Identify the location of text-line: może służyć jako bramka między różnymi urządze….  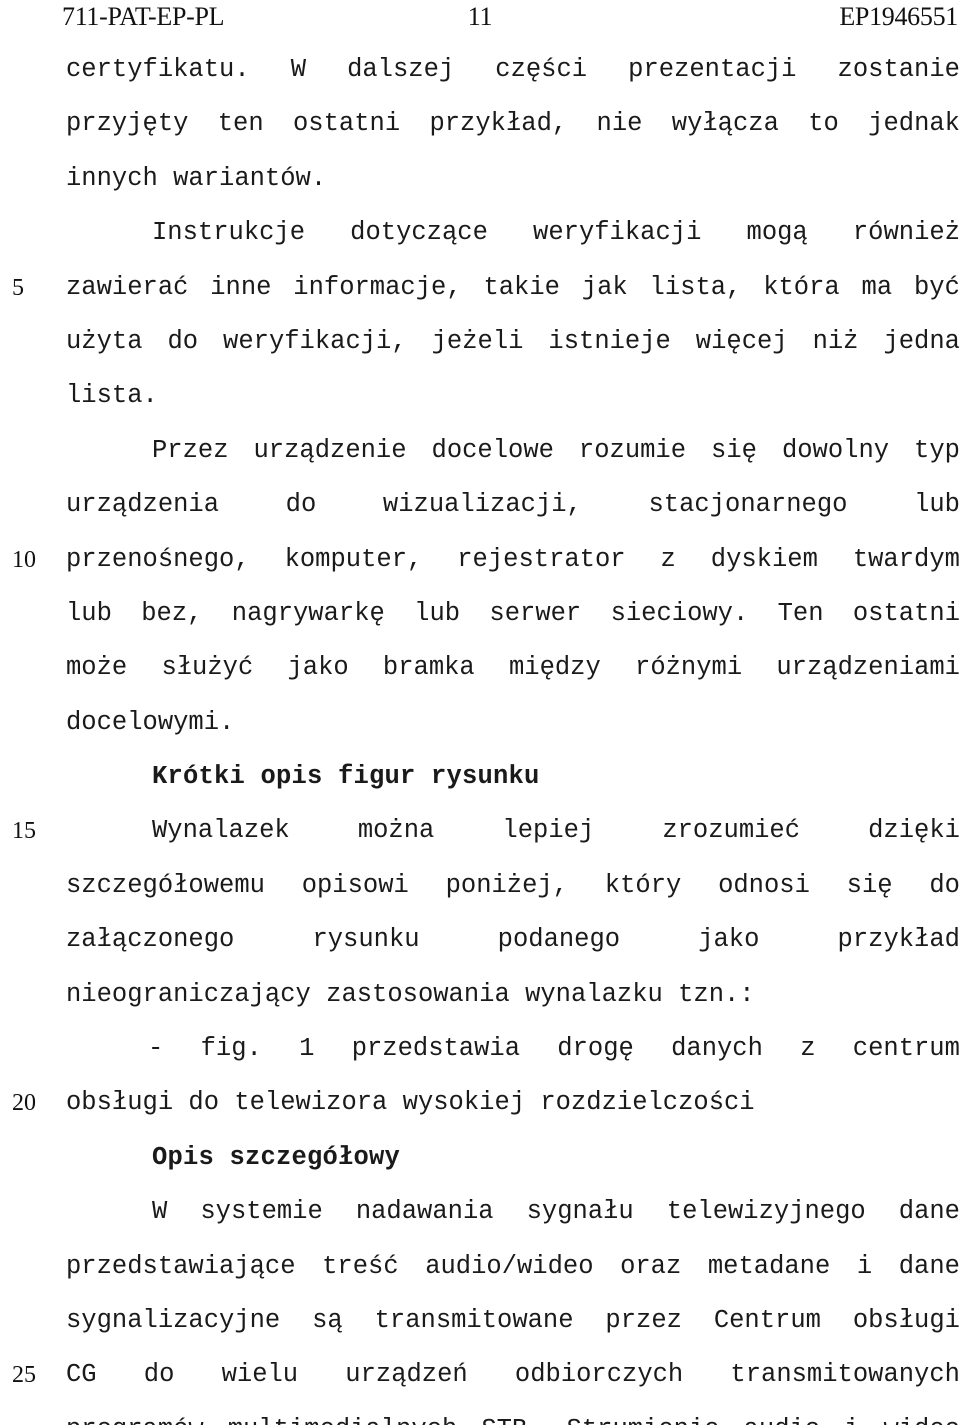
(480, 668).